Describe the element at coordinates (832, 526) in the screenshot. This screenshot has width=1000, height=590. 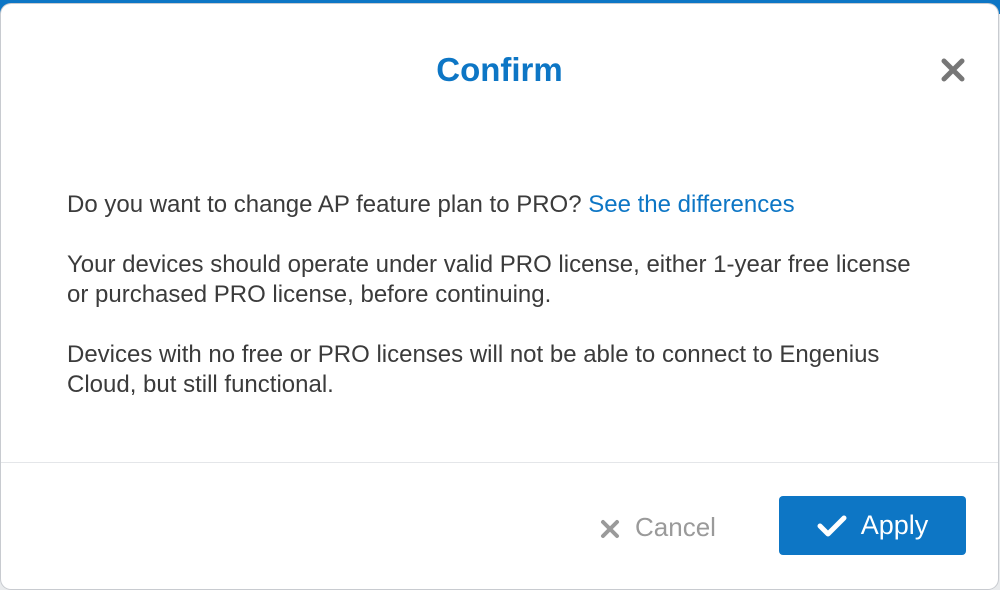
I see `checkmark-icon` at that location.